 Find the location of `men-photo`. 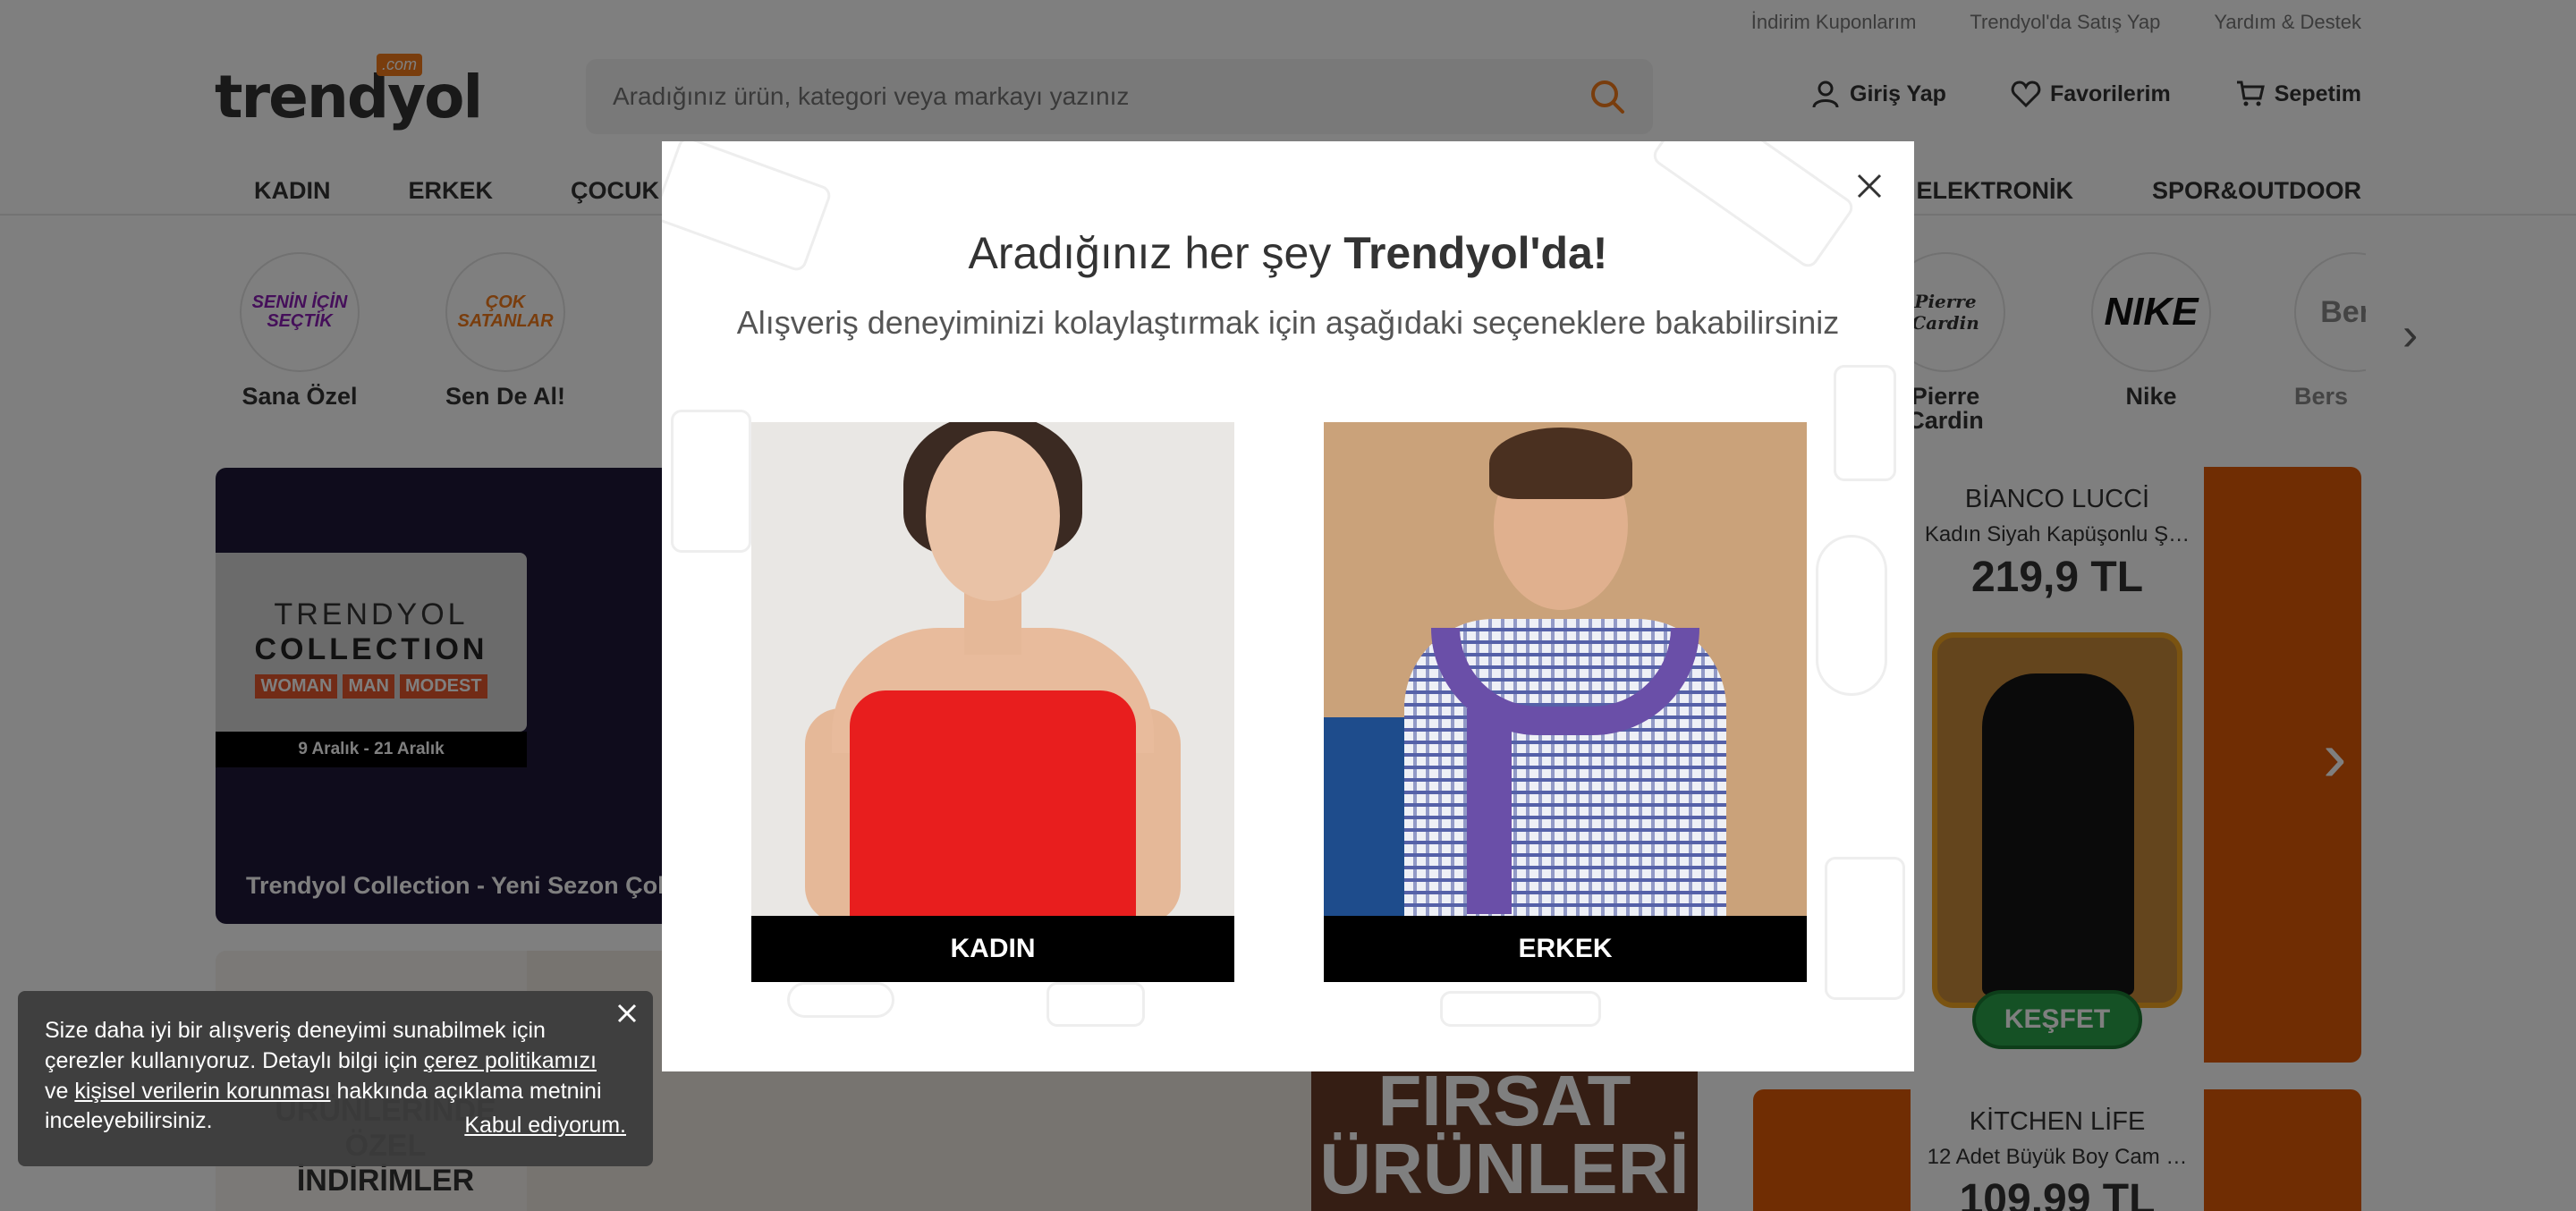

men-photo is located at coordinates (1565, 669).